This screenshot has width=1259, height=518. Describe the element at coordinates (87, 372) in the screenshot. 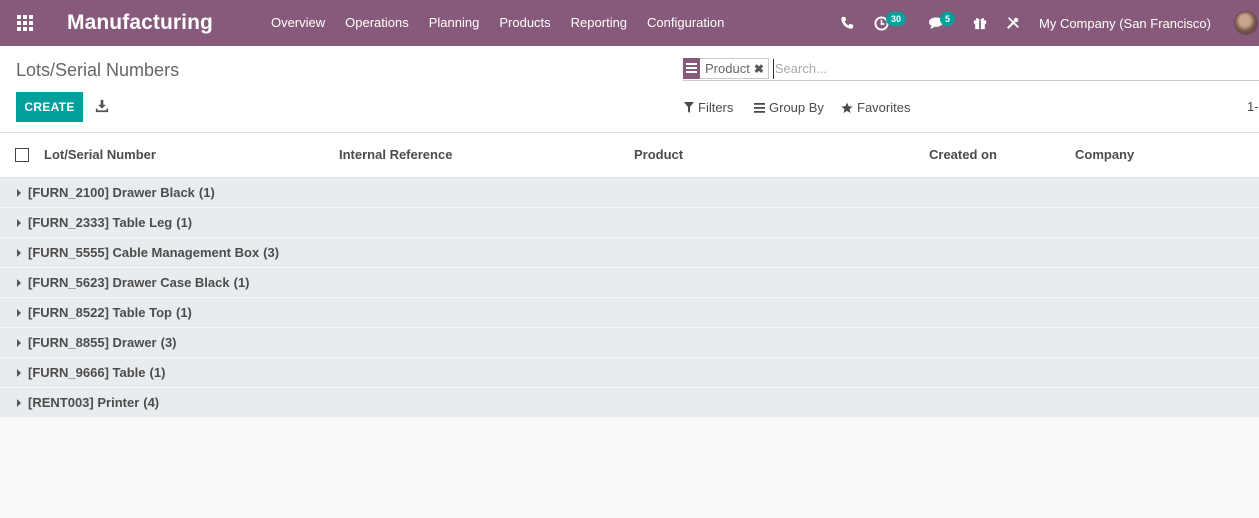

I see `group-label: [FURN_9666] Table` at that location.